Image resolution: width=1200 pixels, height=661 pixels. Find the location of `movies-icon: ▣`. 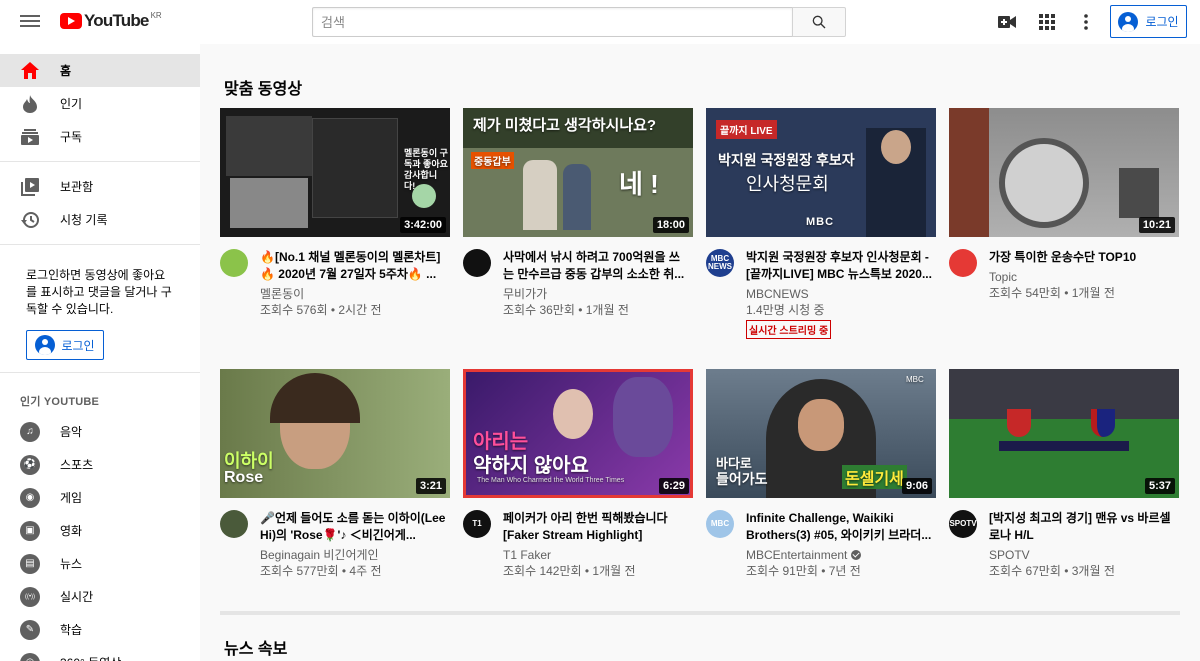

movies-icon: ▣ is located at coordinates (30, 530).